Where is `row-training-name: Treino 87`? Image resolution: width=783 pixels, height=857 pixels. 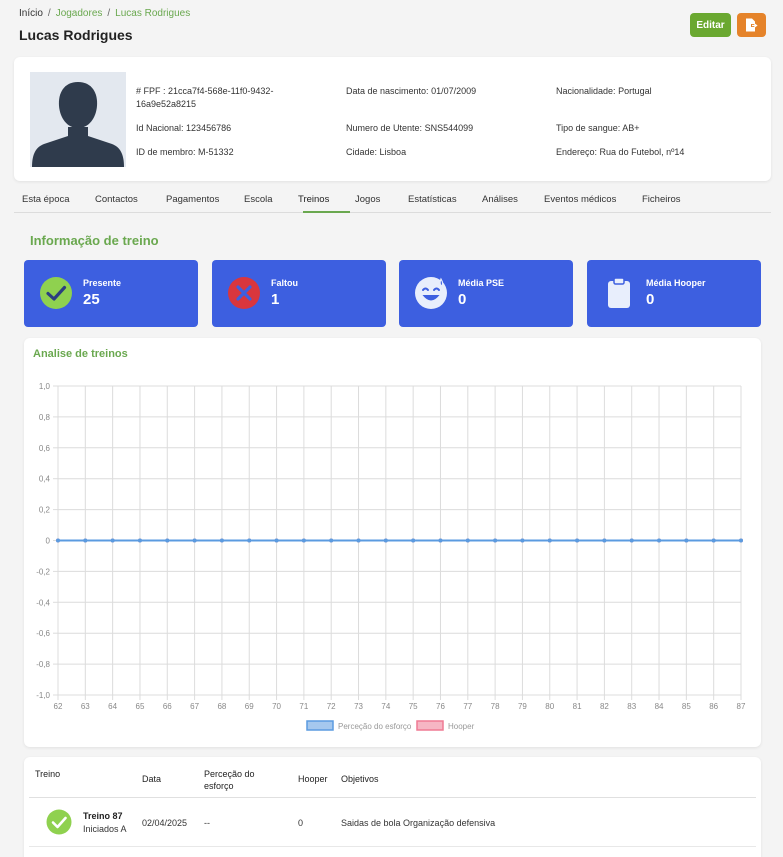 row-training-name: Treino 87 is located at coordinates (103, 816).